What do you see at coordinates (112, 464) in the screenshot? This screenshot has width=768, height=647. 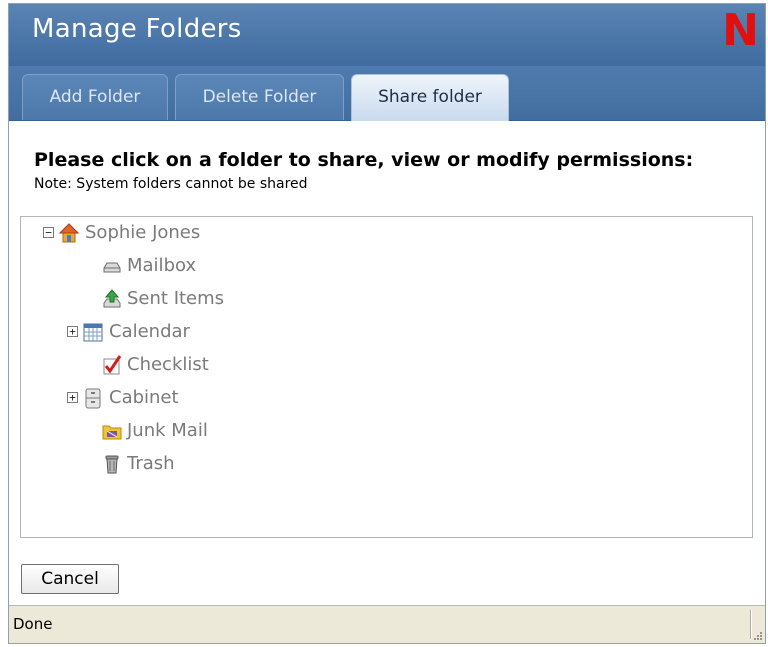 I see `trash-icon` at bounding box center [112, 464].